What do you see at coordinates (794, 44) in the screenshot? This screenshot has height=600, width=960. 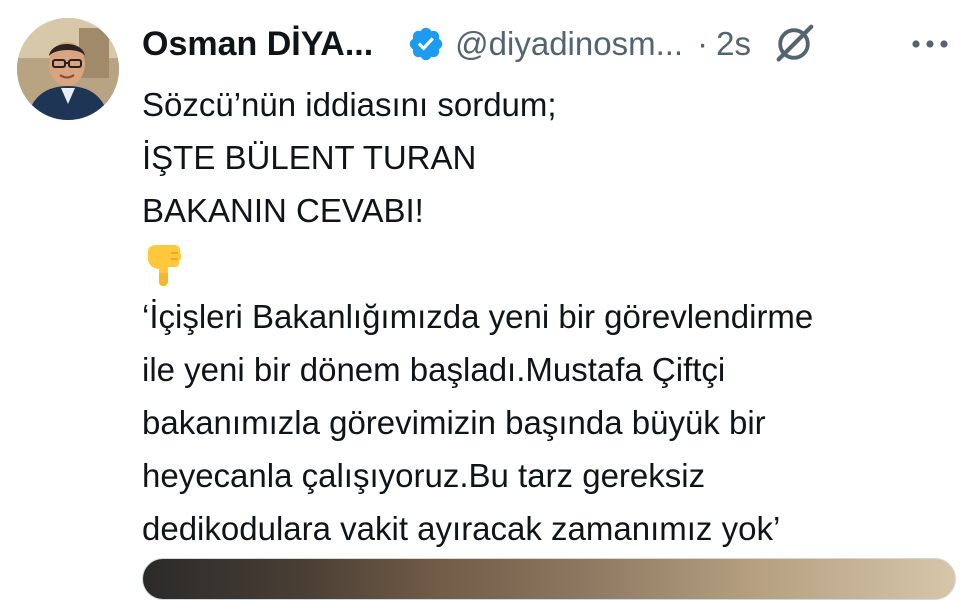 I see `grok-icon` at bounding box center [794, 44].